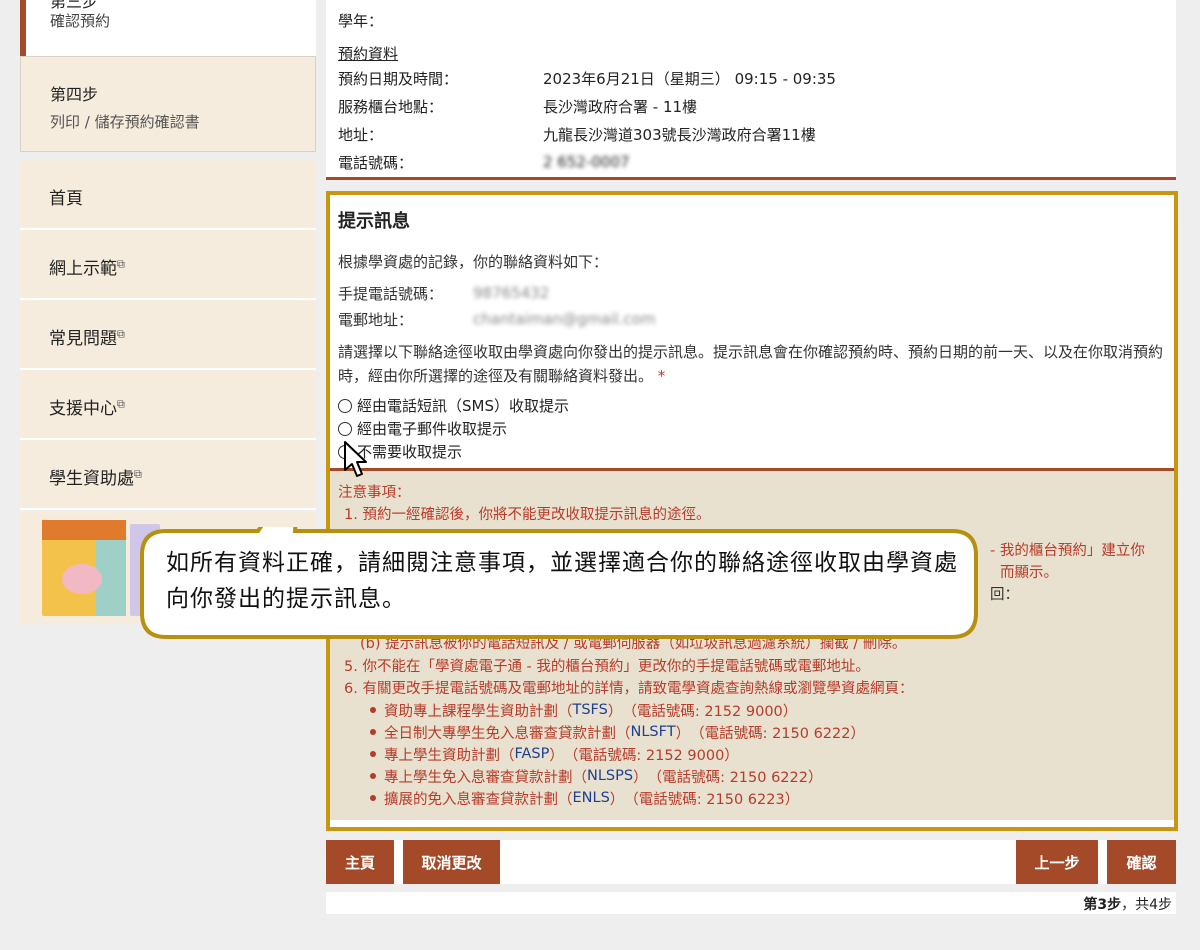 The image size is (1200, 950). What do you see at coordinates (368, 53) in the screenshot?
I see `appointment-section-title: 預約資料` at bounding box center [368, 53].